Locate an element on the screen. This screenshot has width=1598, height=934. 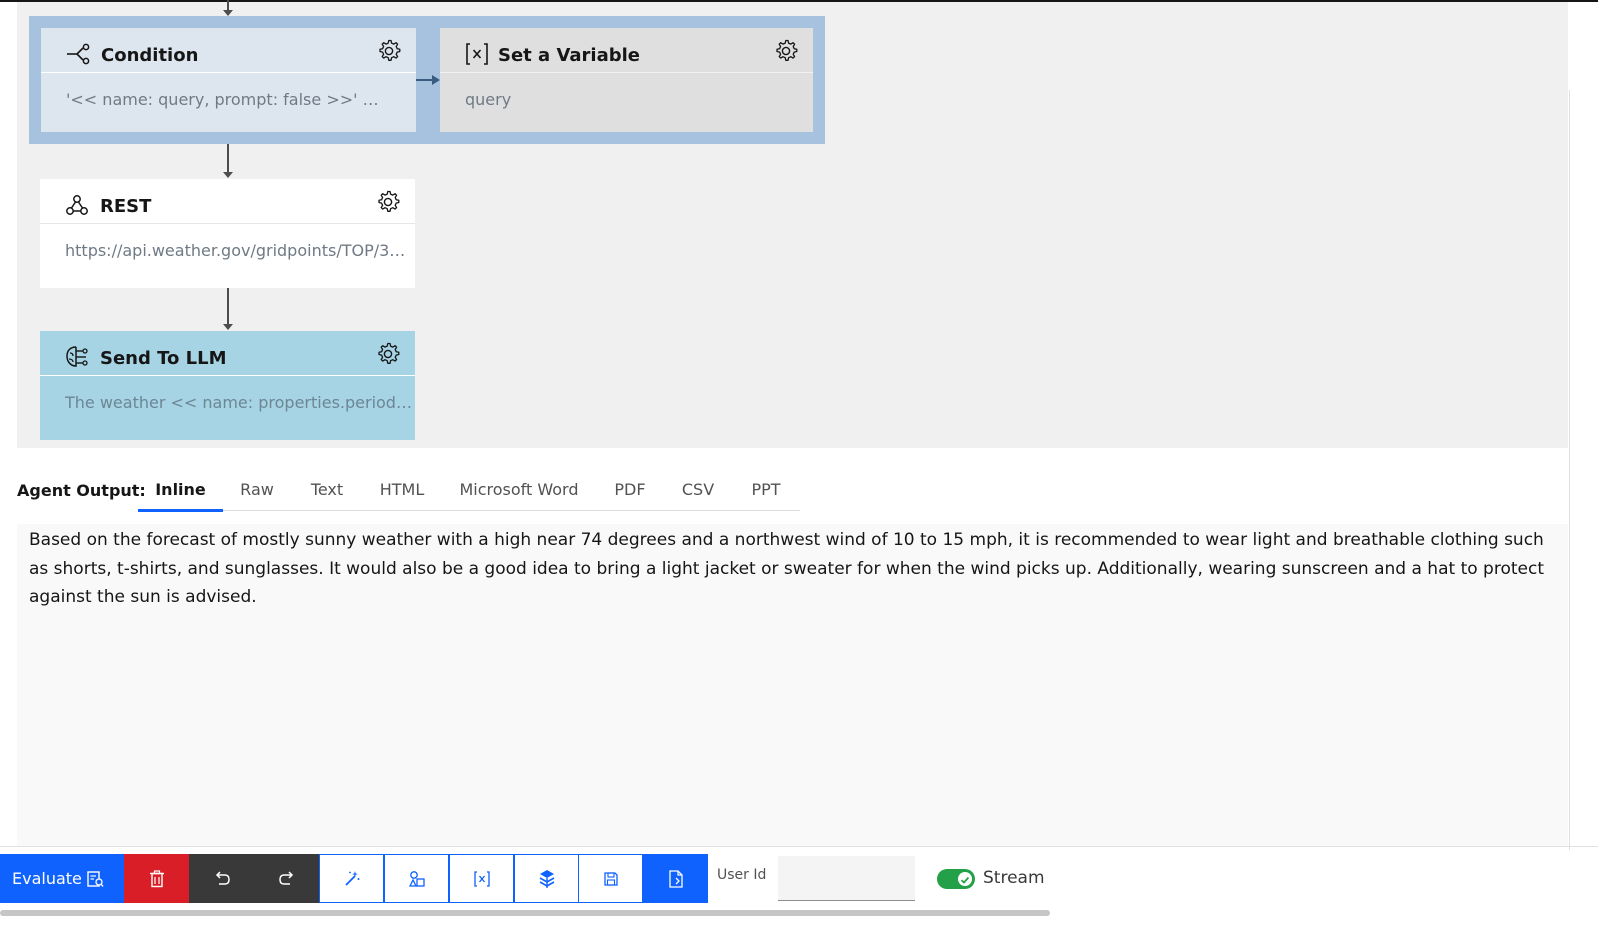
agent-button is located at coordinates (546, 878).